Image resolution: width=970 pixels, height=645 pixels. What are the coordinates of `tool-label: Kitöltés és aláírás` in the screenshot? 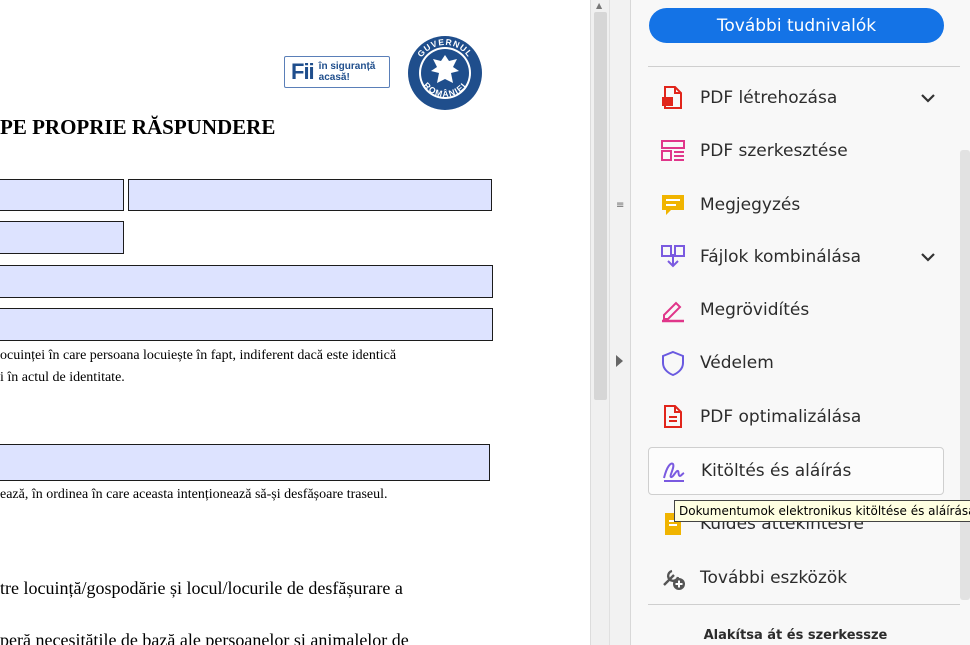 It's located at (776, 471).